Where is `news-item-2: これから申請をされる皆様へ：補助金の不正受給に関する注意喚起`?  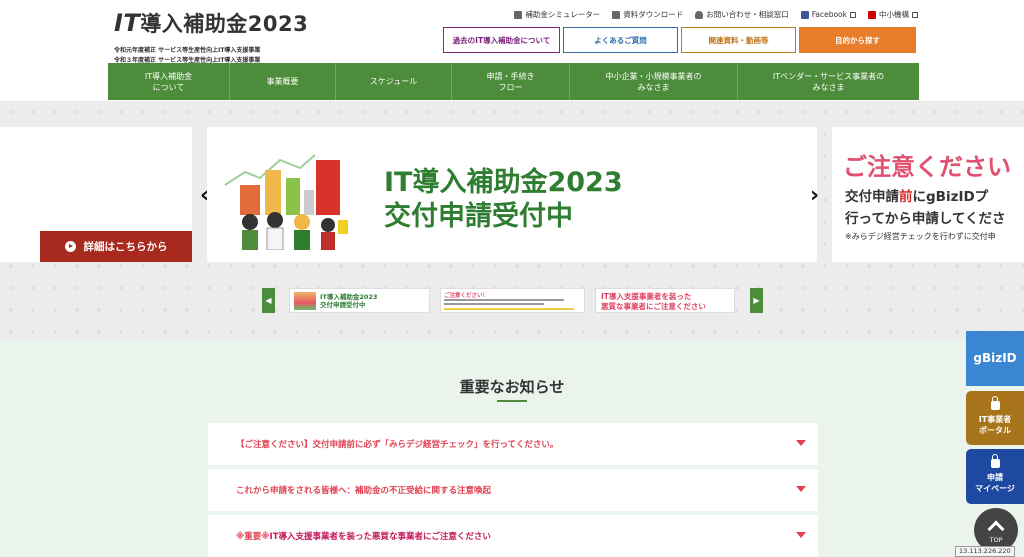 news-item-2: これから申請をされる皆様へ：補助金の不正受給に関する注意喚起 is located at coordinates (513, 490).